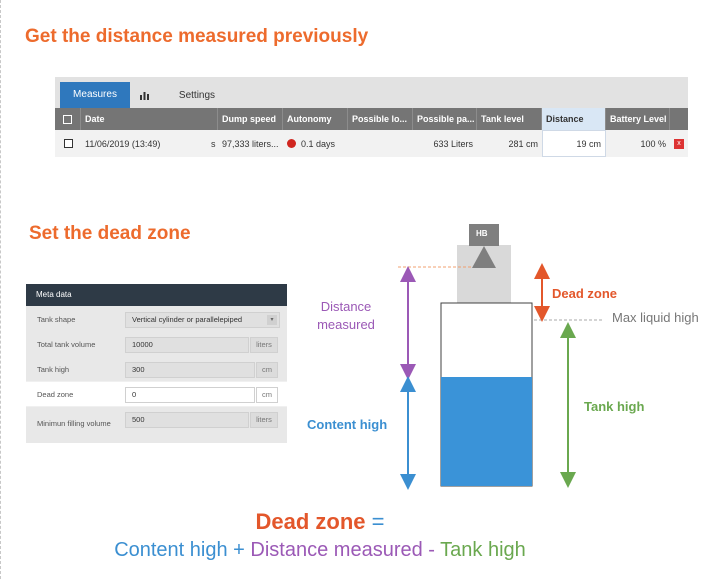  What do you see at coordinates (486, 431) in the screenshot?
I see `tank-liquid` at bounding box center [486, 431].